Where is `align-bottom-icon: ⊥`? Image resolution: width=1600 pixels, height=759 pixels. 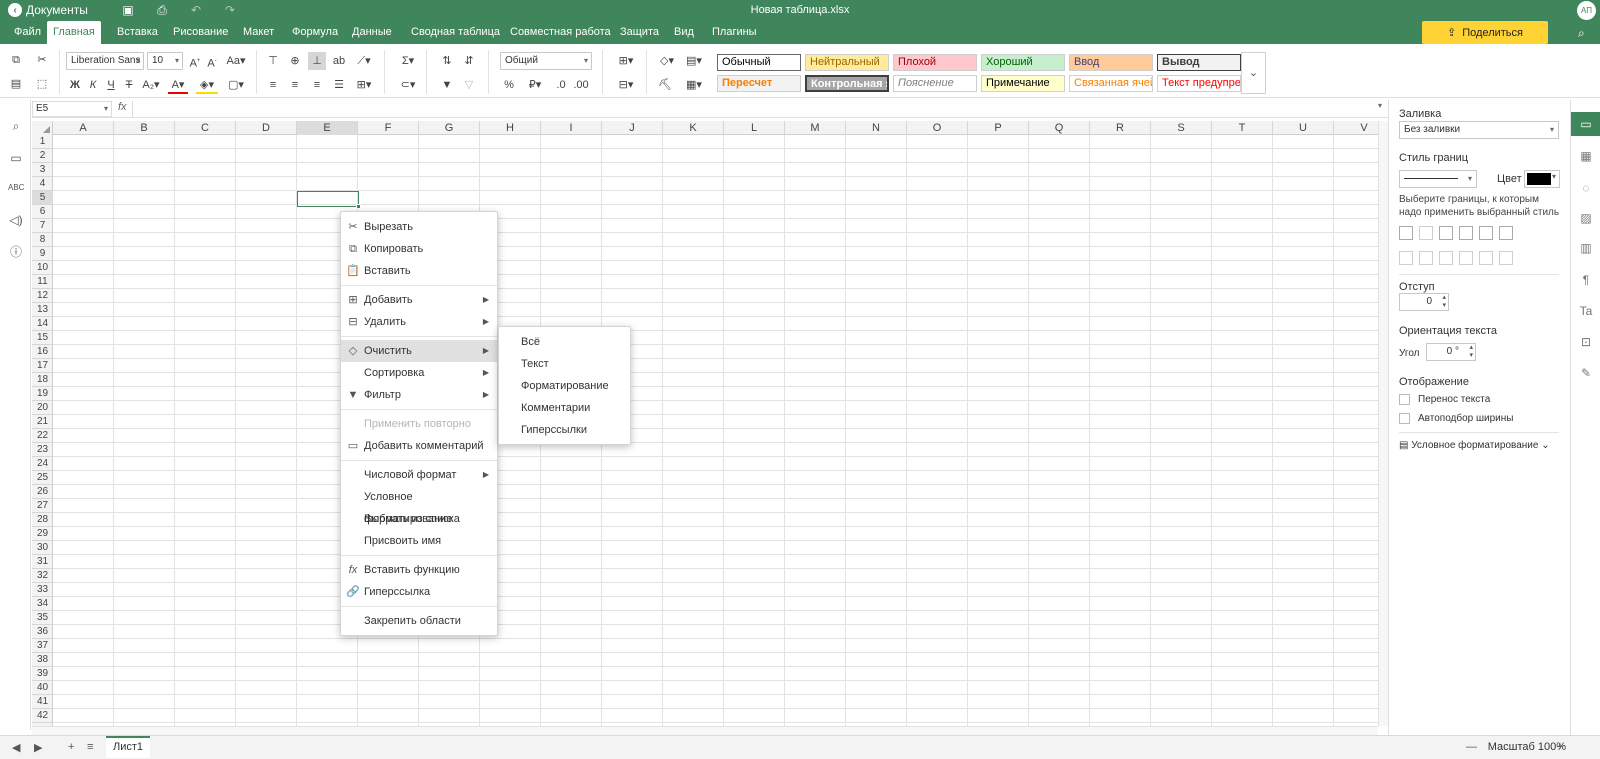
align-bottom-icon: ⊥ is located at coordinates (317, 61).